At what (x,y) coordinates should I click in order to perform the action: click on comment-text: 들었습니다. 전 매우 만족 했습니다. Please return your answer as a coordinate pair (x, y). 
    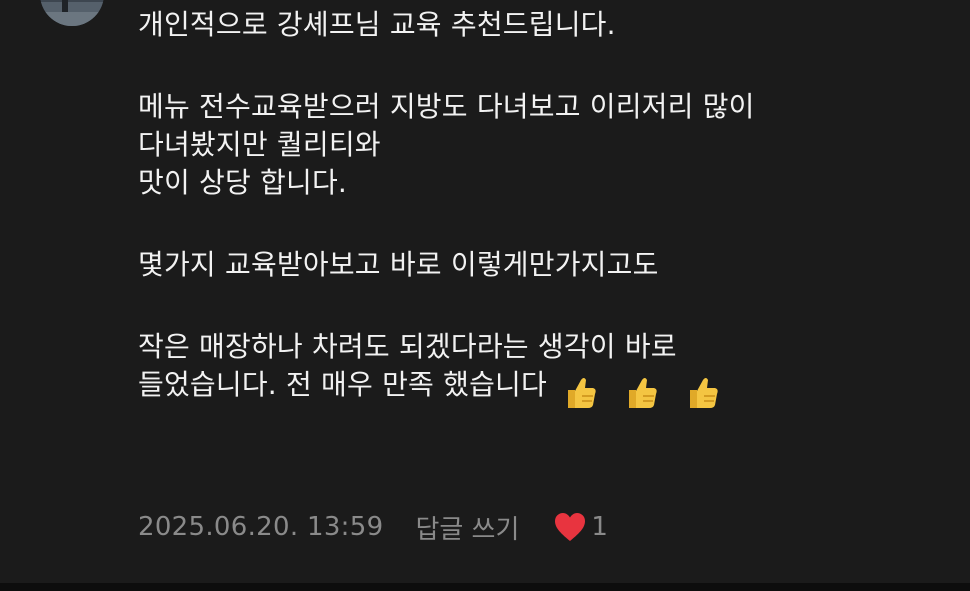
    Looking at the image, I should click on (342, 384).